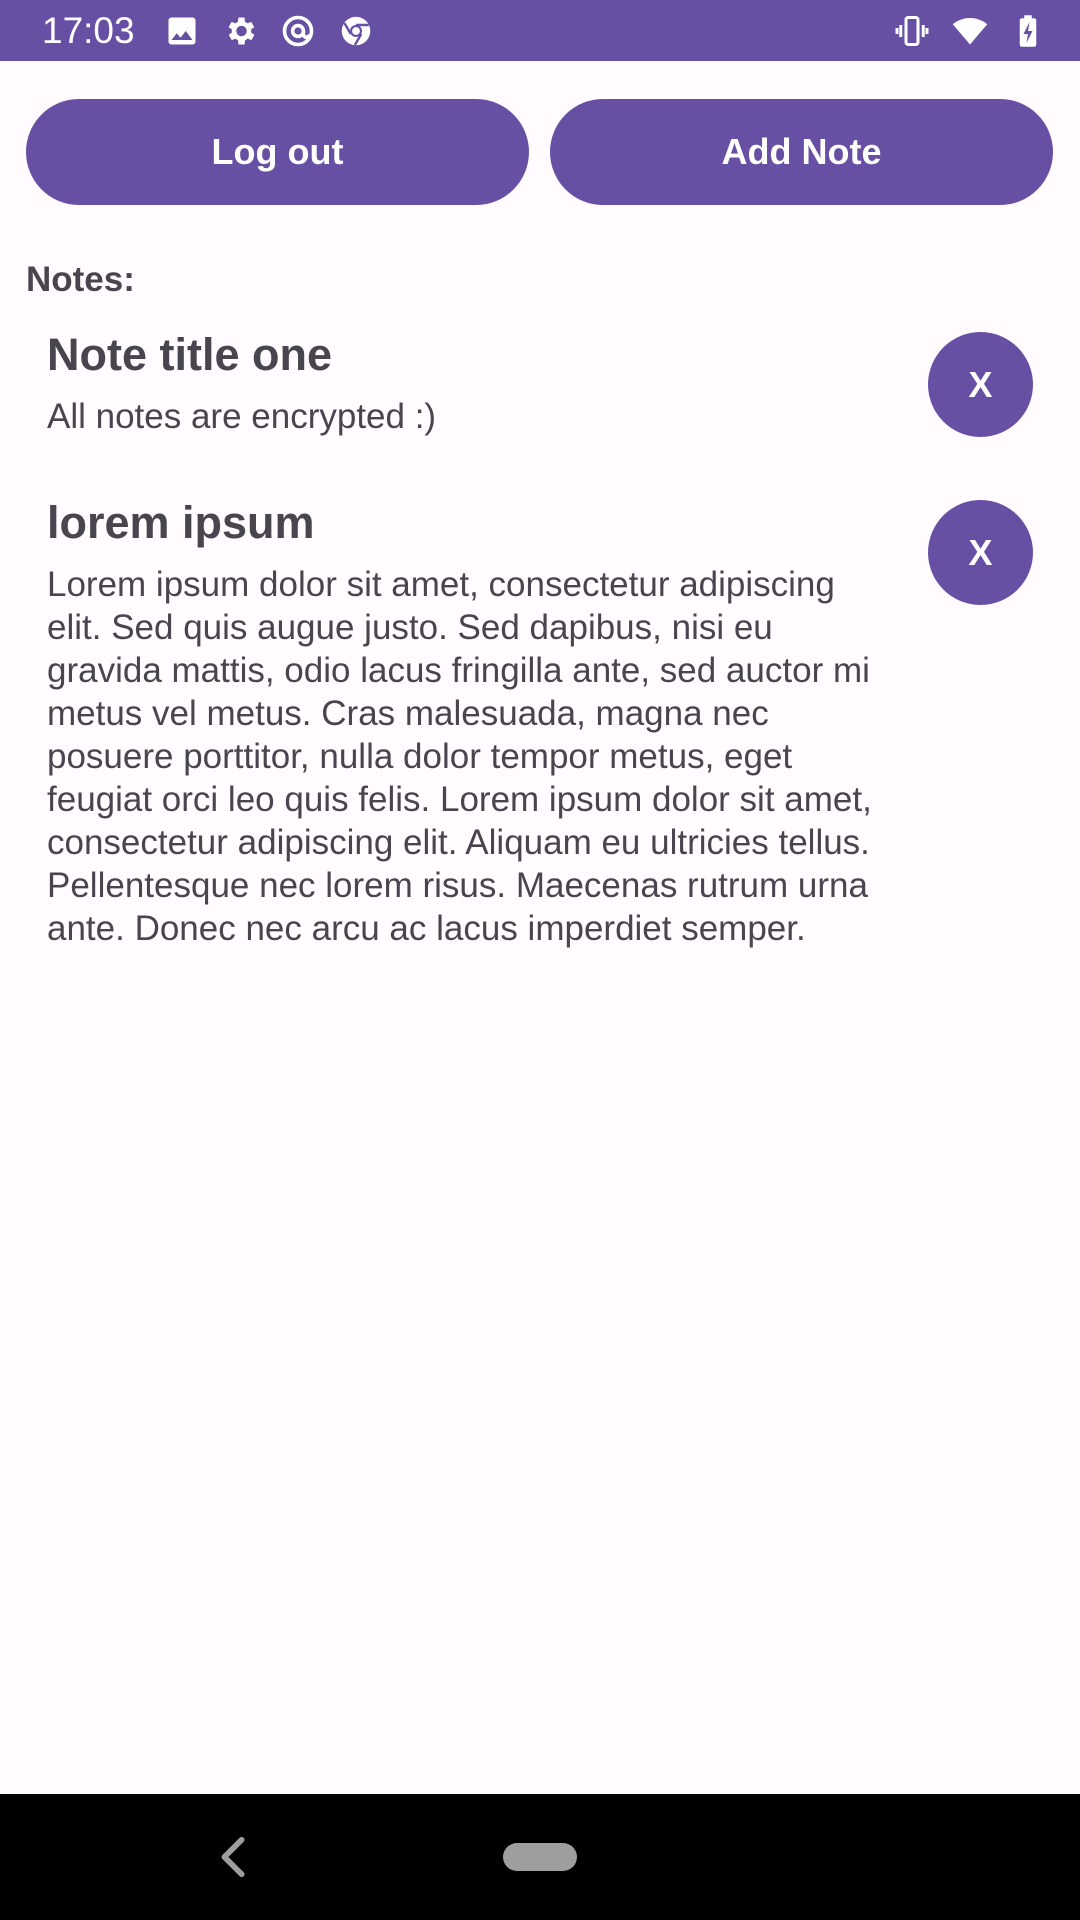 The height and width of the screenshot is (1920, 1080). I want to click on add-note-button: Add Note, so click(801, 152).